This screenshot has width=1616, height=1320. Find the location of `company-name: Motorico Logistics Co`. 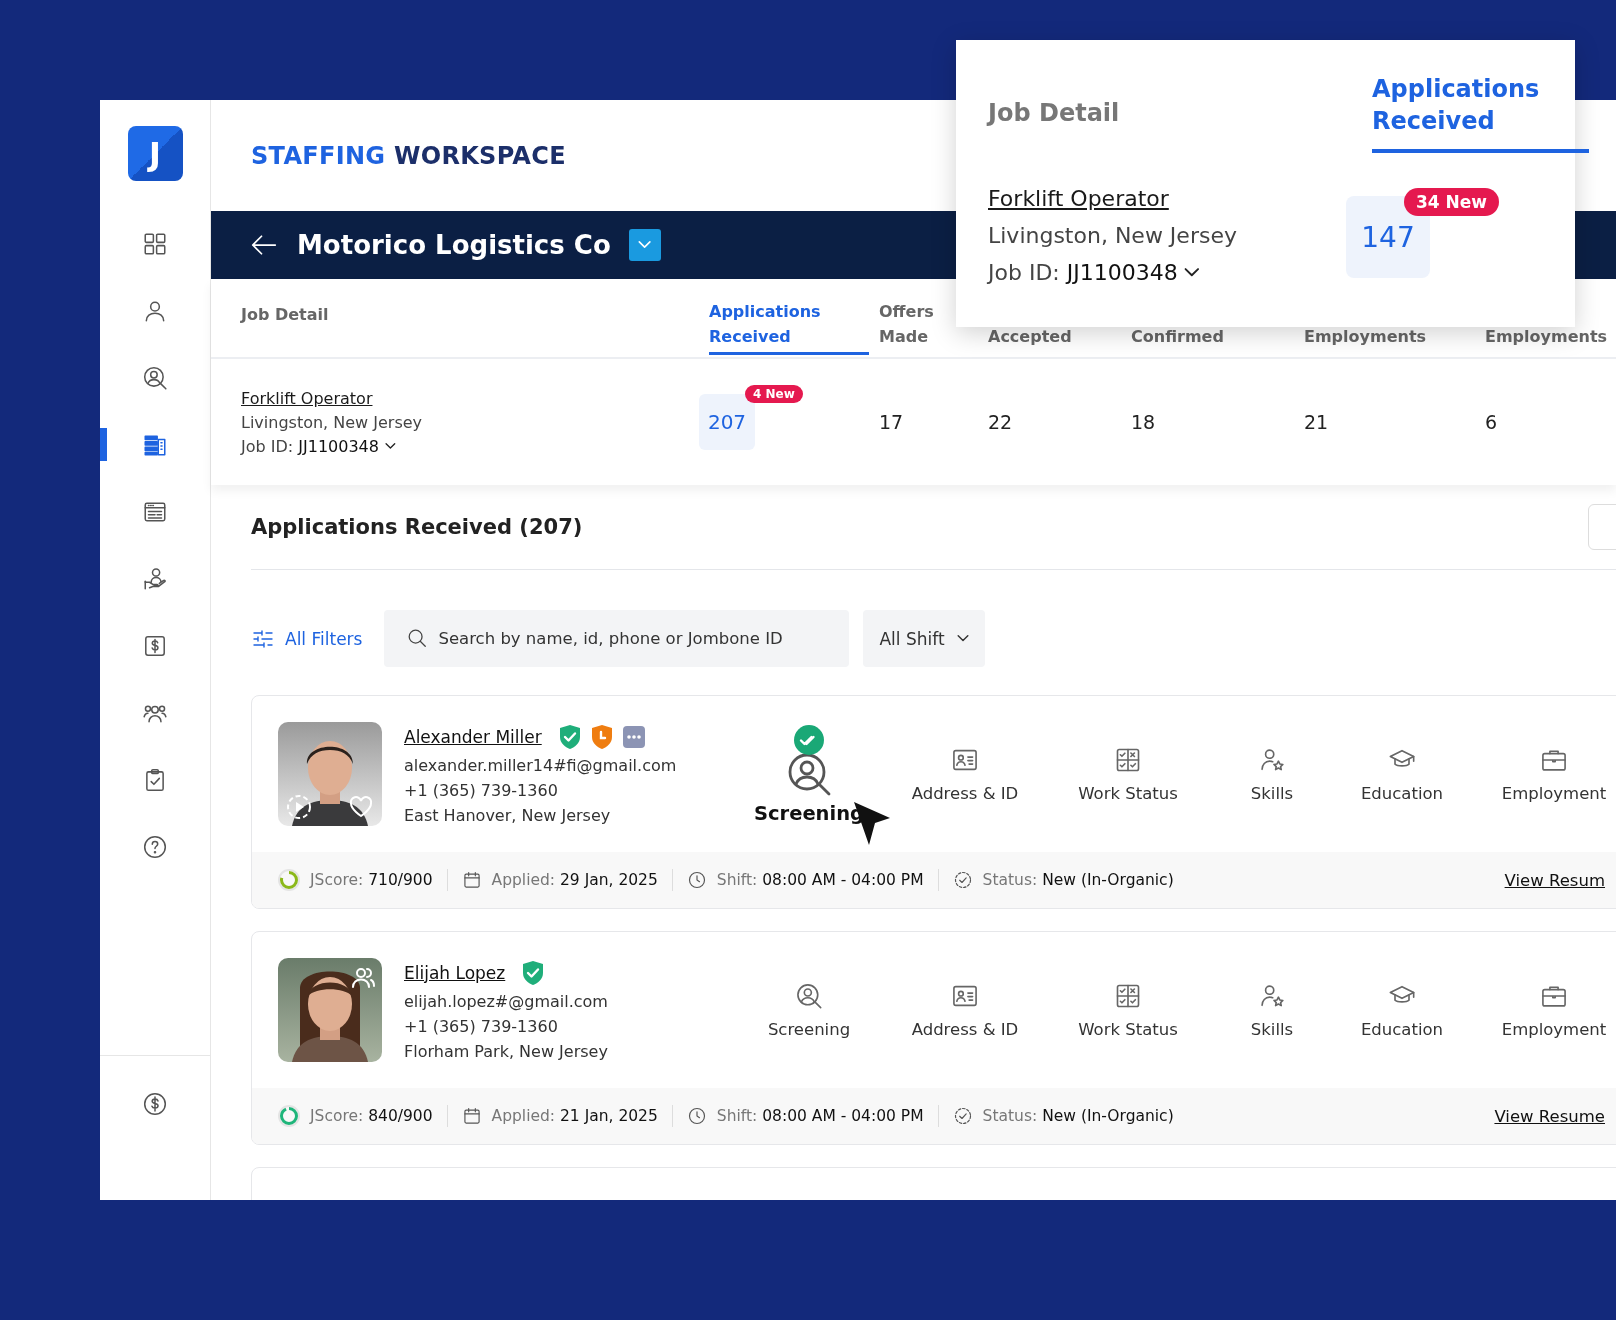

company-name: Motorico Logistics Co is located at coordinates (454, 245).